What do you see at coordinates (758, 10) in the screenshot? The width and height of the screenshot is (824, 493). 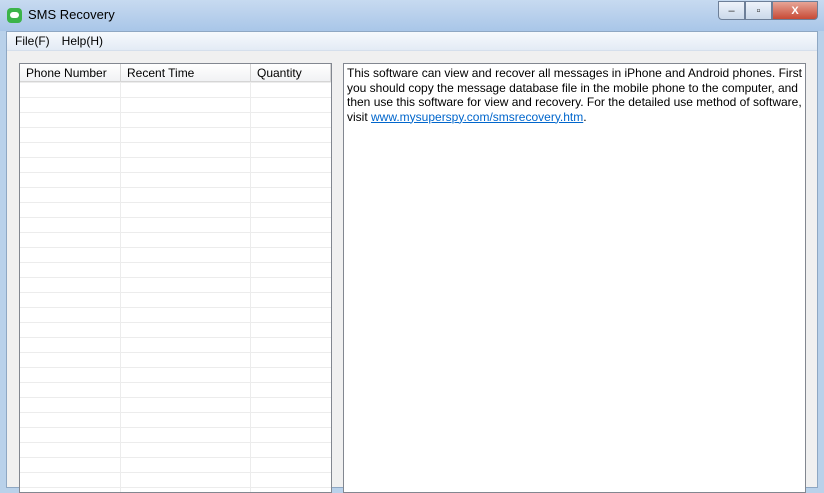 I see `maximize-button: ▫` at bounding box center [758, 10].